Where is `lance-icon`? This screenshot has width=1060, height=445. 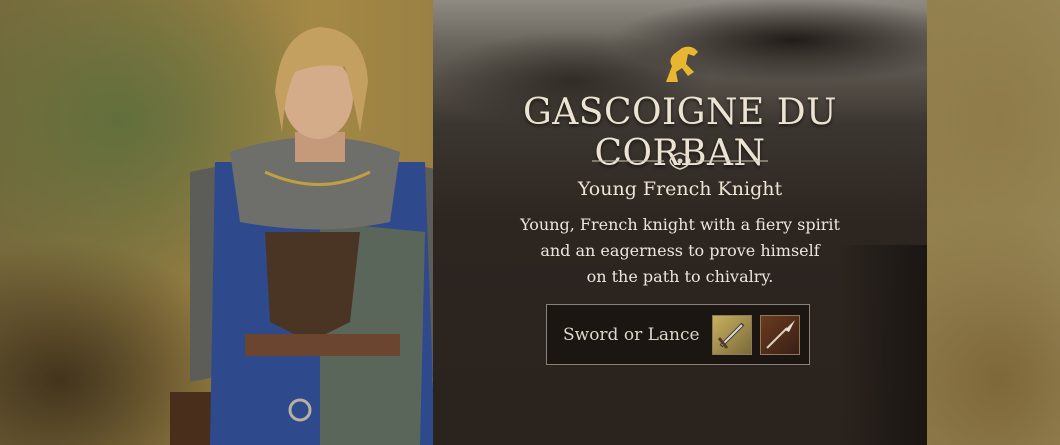 lance-icon is located at coordinates (780, 335).